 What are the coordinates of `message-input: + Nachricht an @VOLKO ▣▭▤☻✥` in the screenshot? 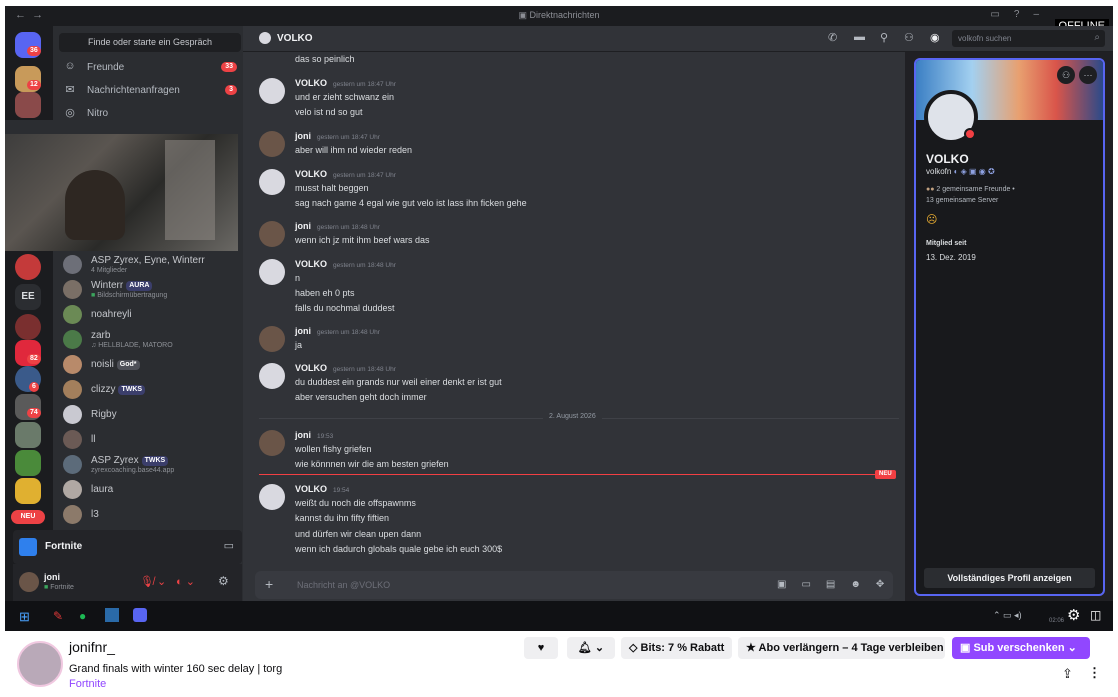 It's located at (574, 585).